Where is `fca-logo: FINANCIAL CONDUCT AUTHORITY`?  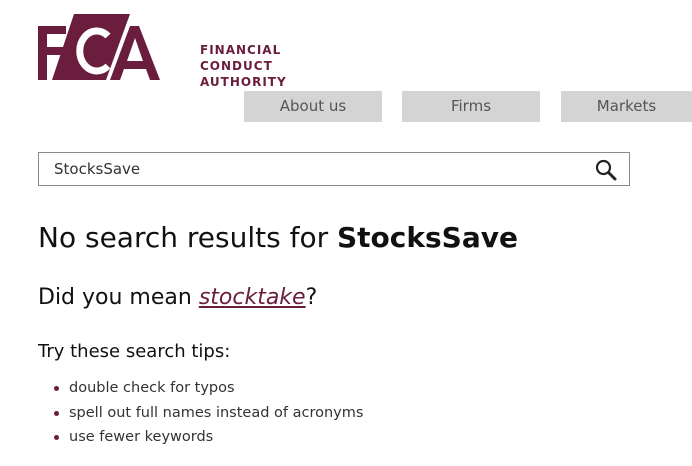
fca-logo: FINANCIAL CONDUCT AUTHORITY is located at coordinates (162, 51).